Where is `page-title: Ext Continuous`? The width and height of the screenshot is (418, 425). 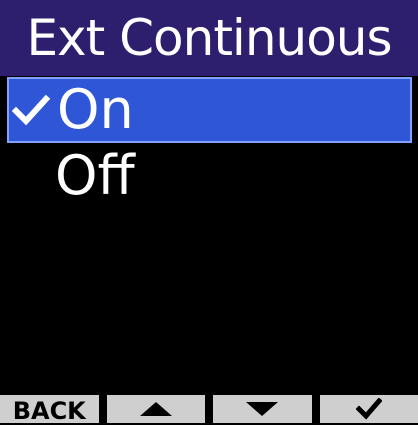 page-title: Ext Continuous is located at coordinates (208, 38).